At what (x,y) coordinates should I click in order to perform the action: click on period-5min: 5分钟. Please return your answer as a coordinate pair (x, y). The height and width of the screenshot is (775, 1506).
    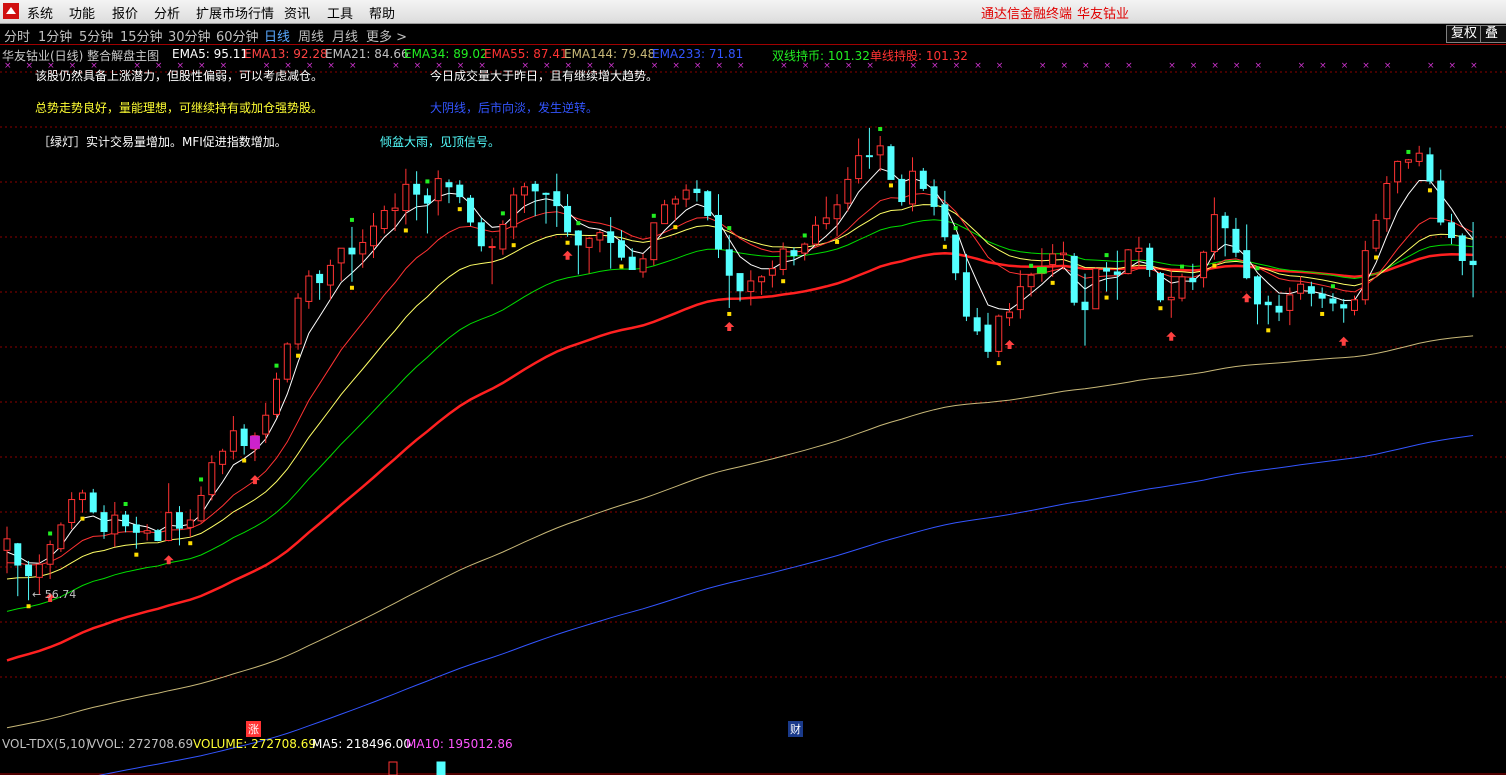
    Looking at the image, I should click on (96, 35).